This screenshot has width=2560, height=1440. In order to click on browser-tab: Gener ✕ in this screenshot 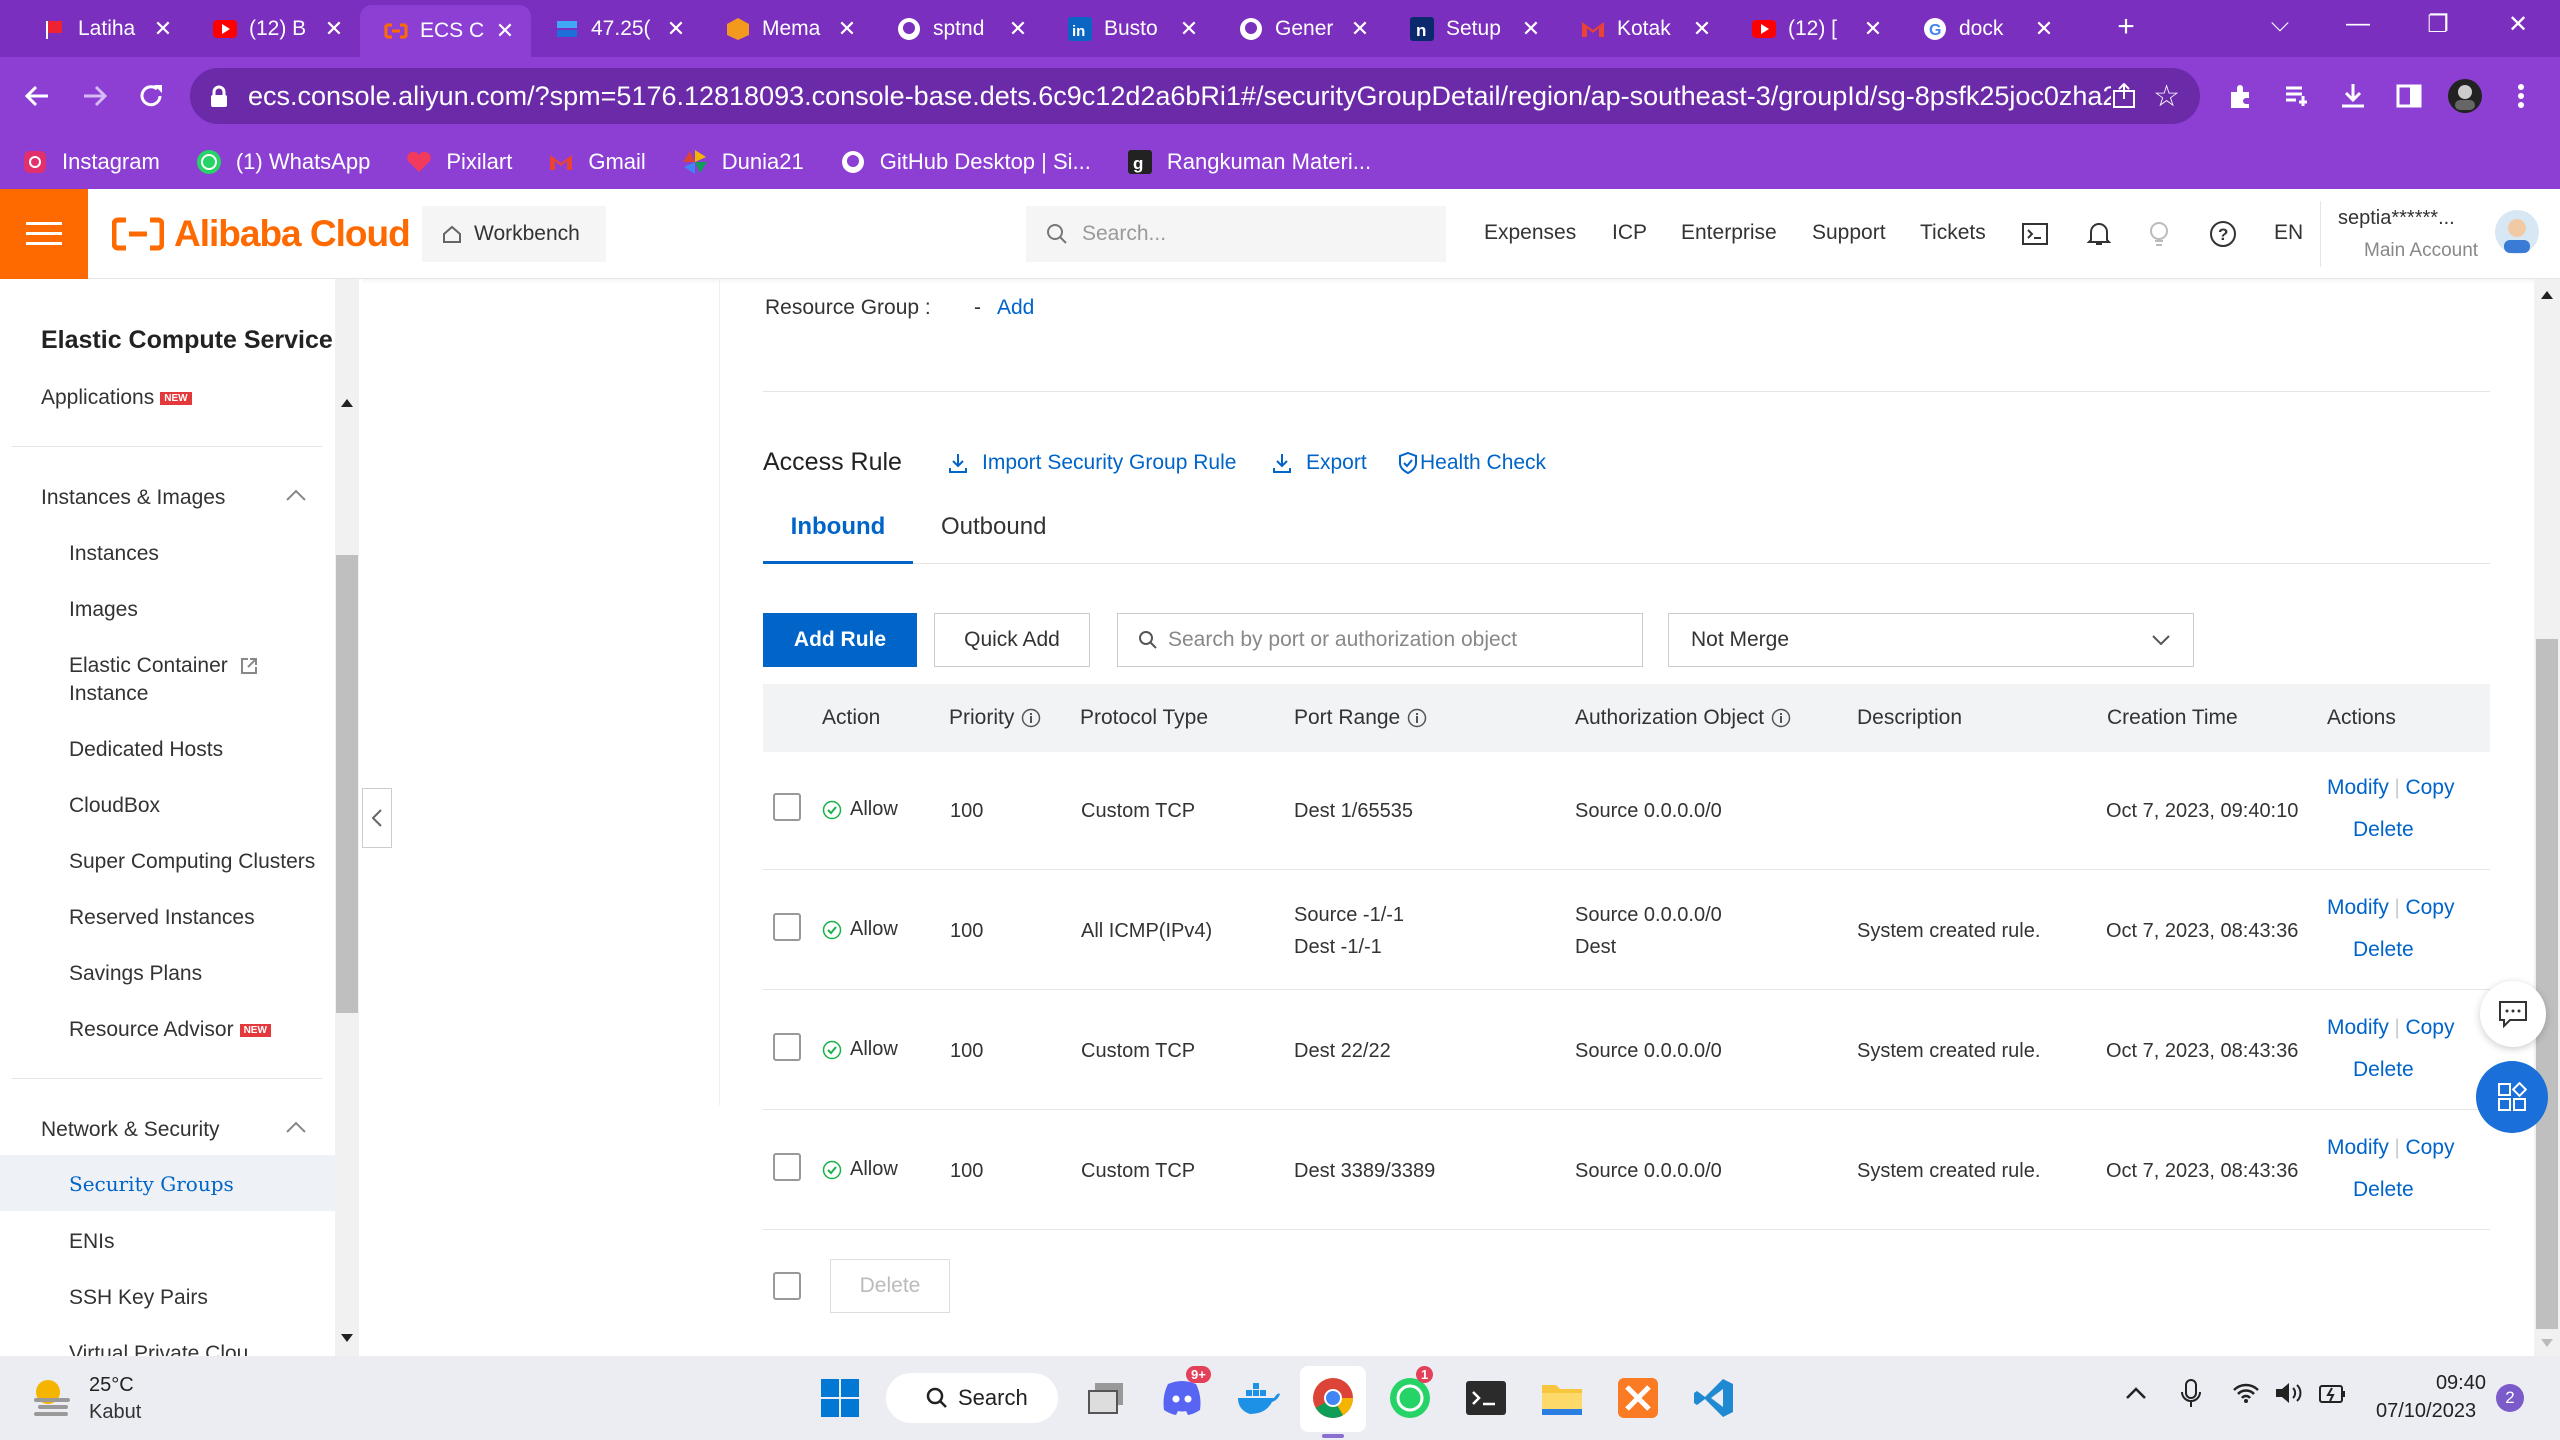, I will do `click(1300, 29)`.